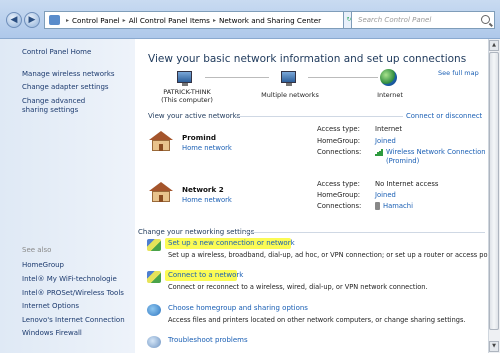  What do you see at coordinates (290, 95) in the screenshot?
I see `map-networks-label: Multiple networks` at bounding box center [290, 95].